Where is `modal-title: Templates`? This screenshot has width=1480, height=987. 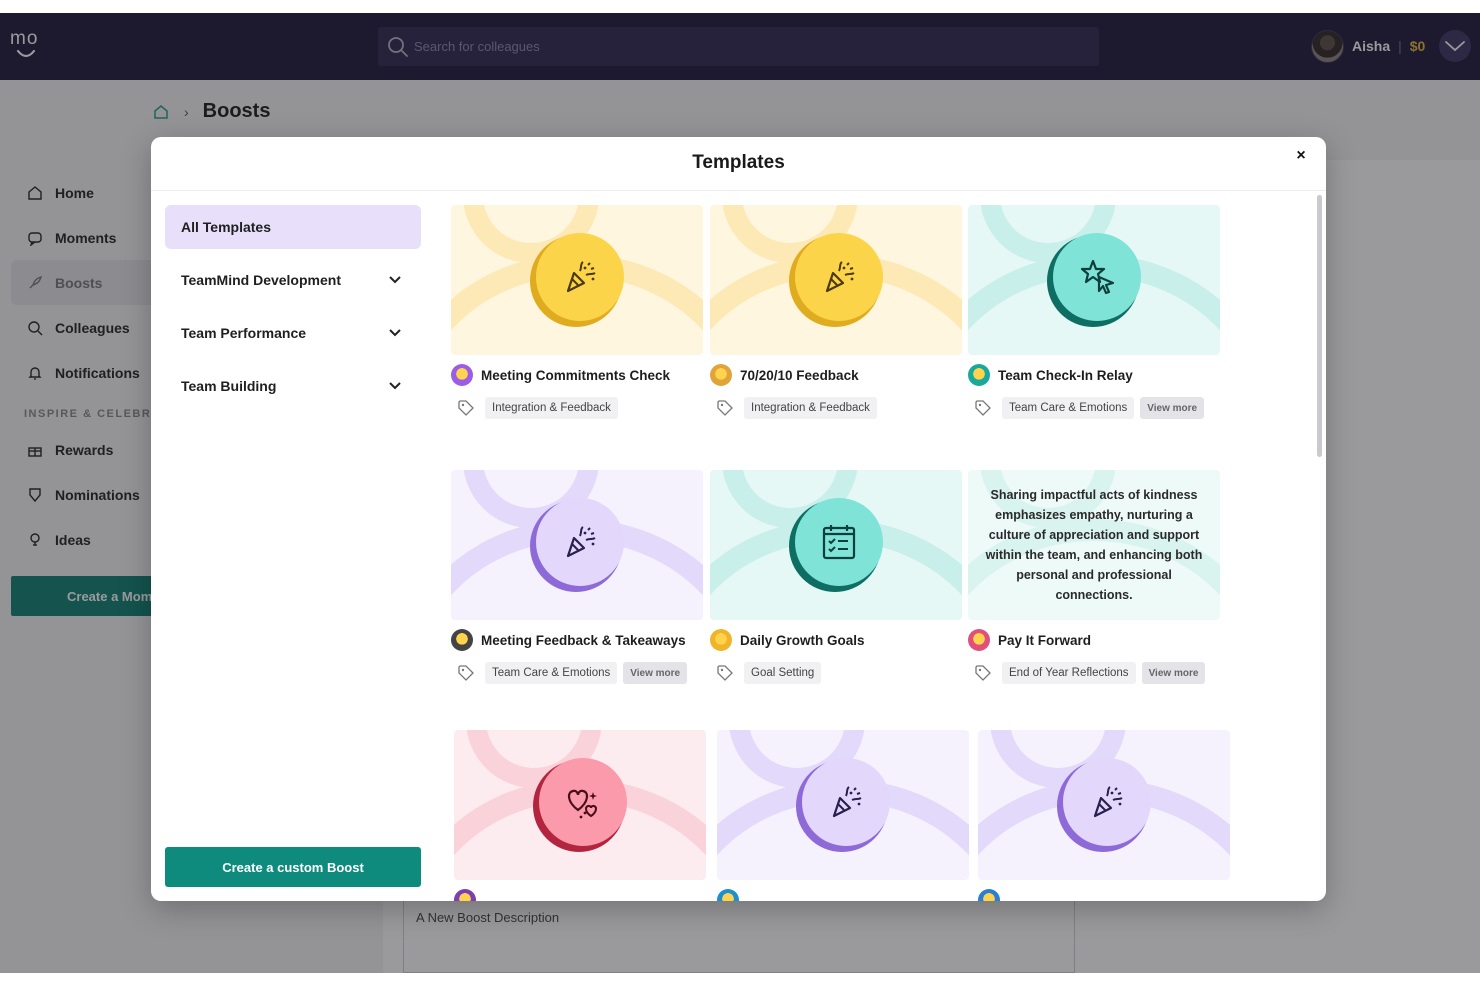
modal-title: Templates is located at coordinates (738, 162).